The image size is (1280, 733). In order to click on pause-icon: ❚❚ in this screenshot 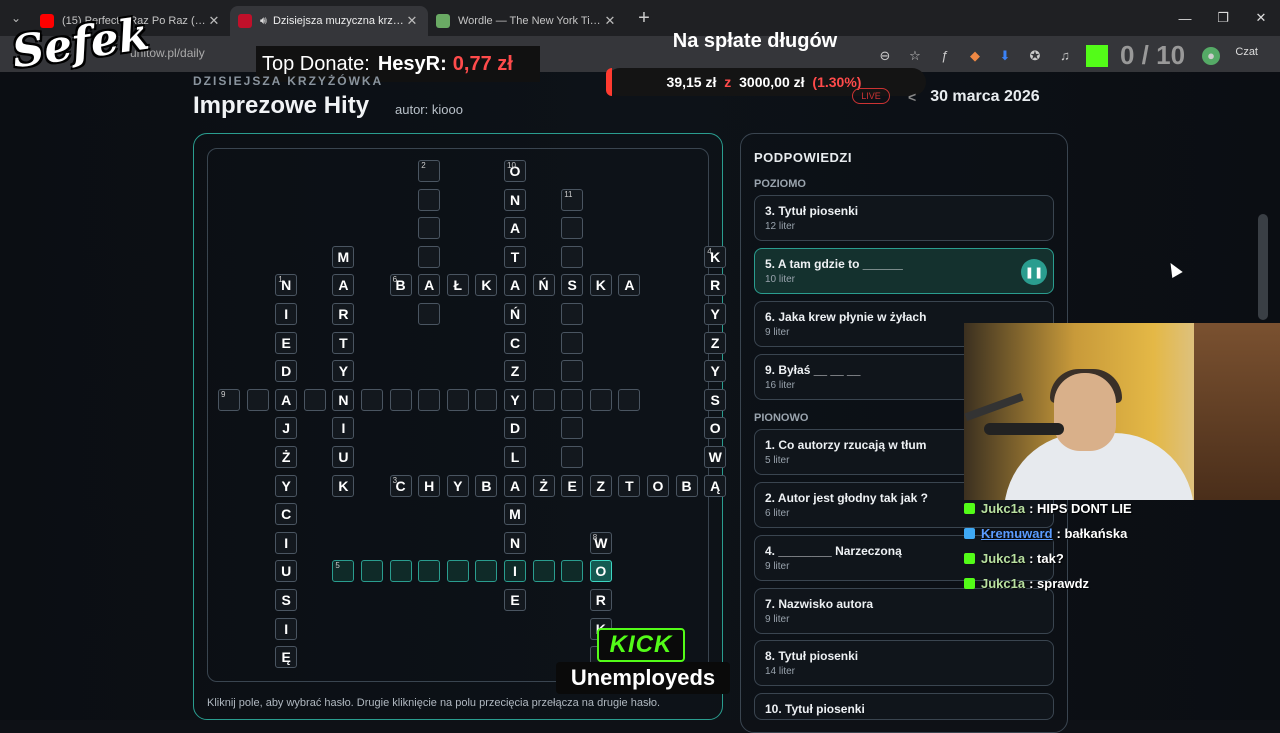, I will do `click(1034, 272)`.